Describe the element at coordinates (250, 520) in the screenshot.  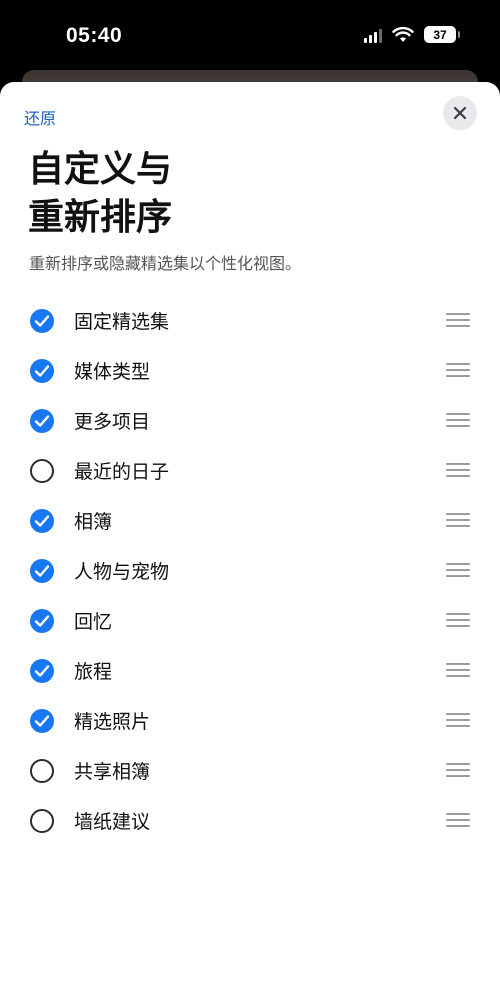
I see `list-item: 相簿` at that location.